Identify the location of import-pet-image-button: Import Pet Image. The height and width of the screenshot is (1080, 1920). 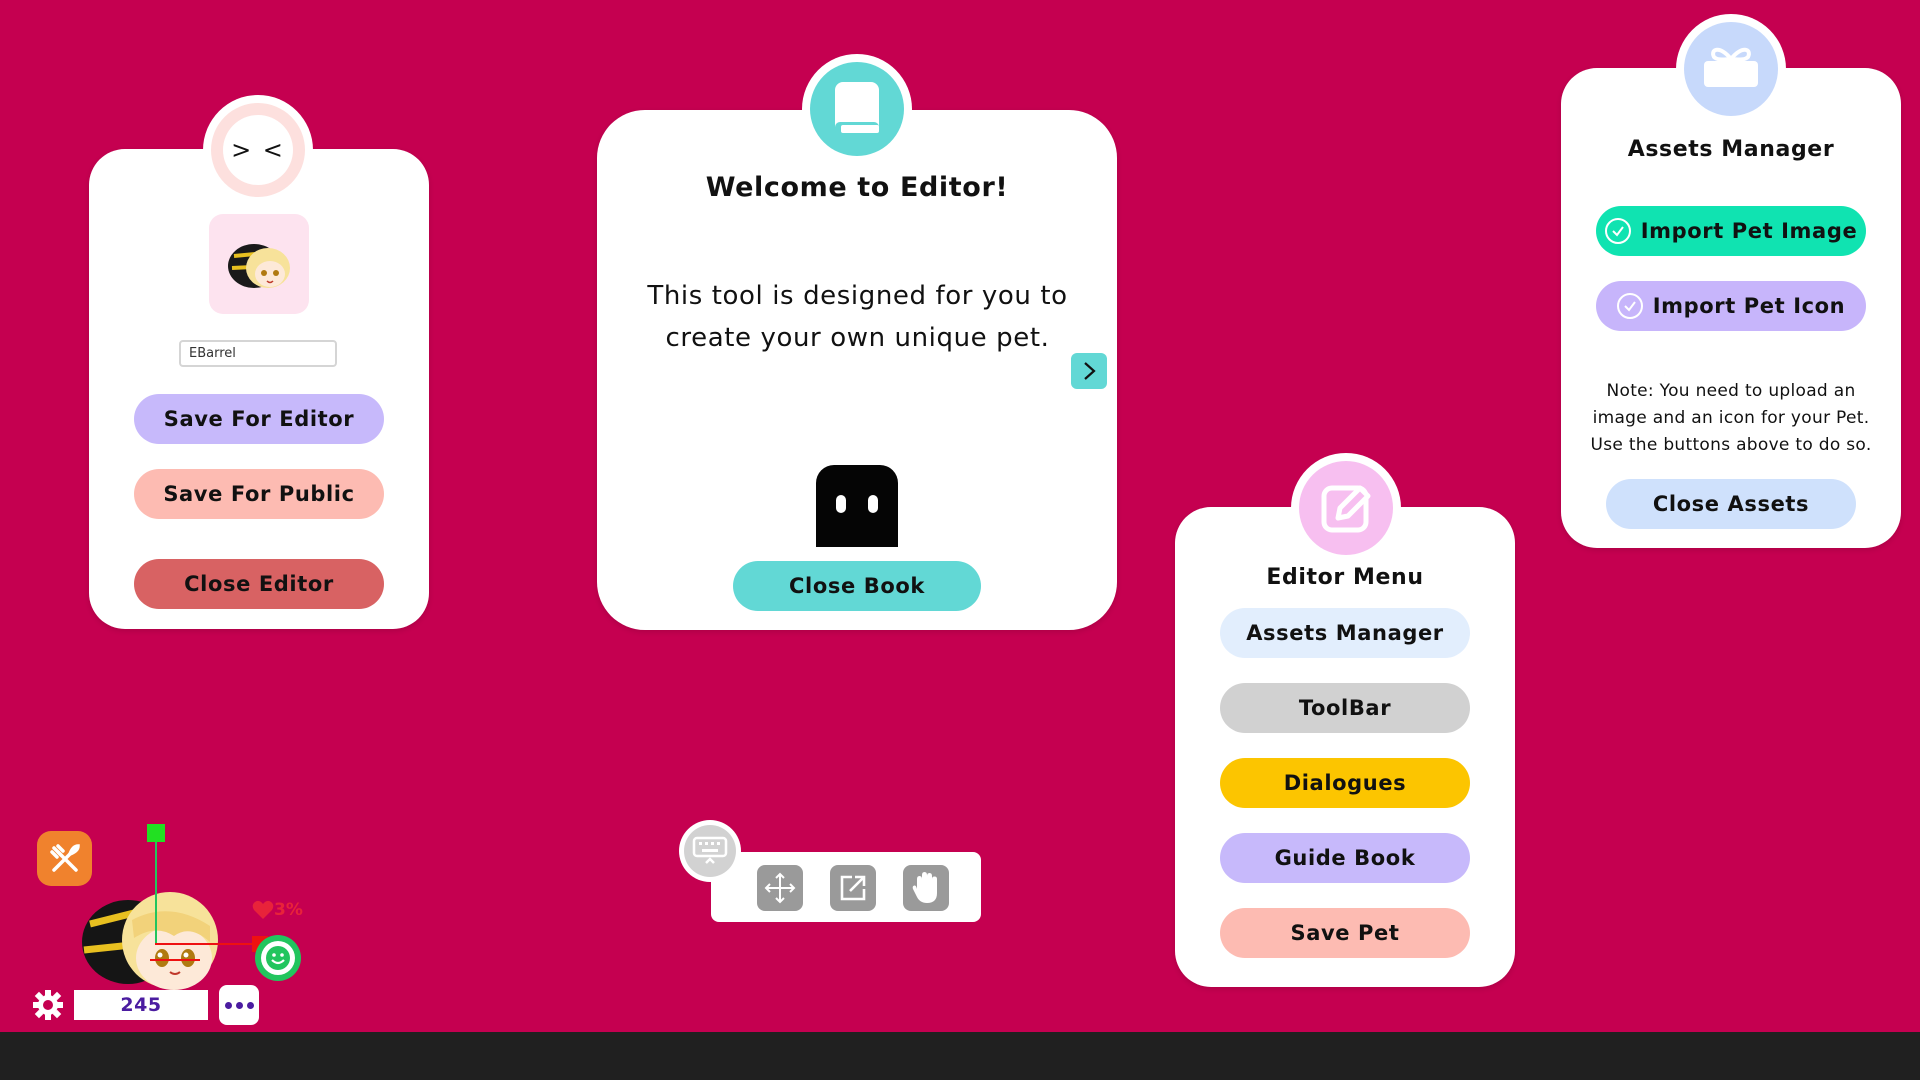
(1731, 231).